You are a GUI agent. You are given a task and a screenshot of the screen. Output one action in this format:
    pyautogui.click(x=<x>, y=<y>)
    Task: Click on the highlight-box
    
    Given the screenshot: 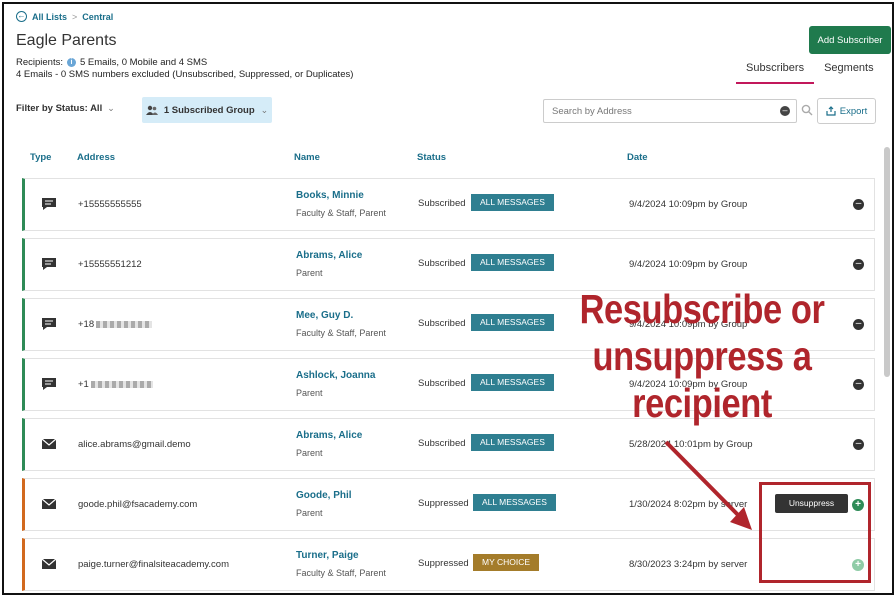 What is the action you would take?
    pyautogui.click(x=815, y=532)
    